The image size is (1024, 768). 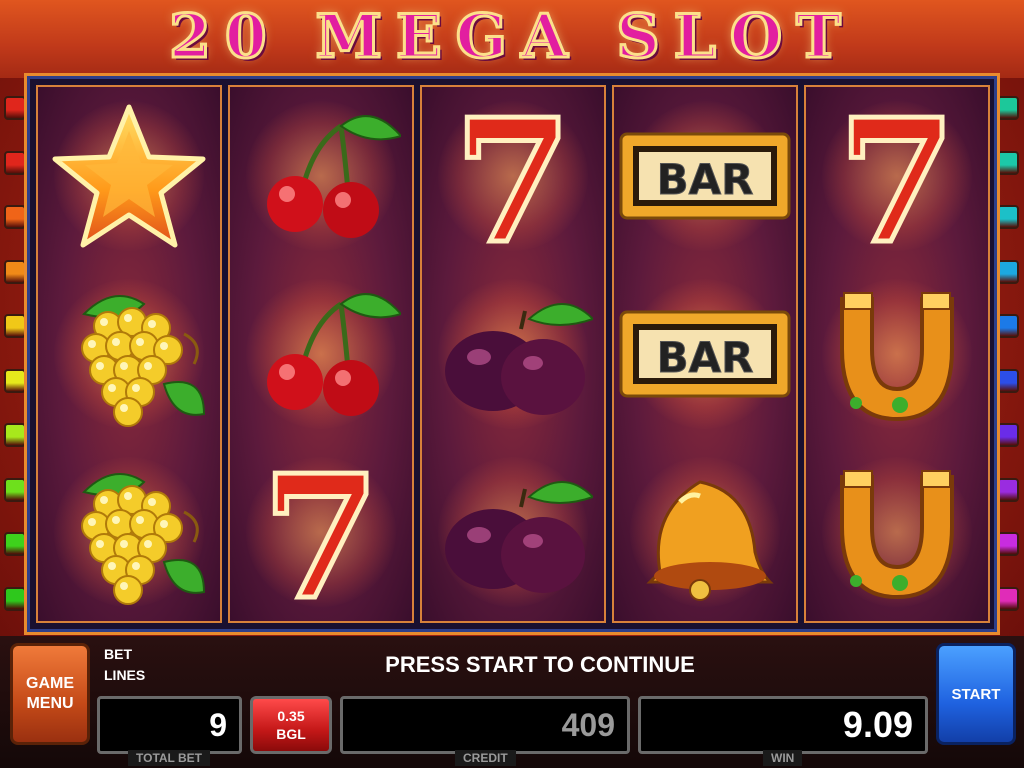 I want to click on lines-label: LINES, so click(x=125, y=675).